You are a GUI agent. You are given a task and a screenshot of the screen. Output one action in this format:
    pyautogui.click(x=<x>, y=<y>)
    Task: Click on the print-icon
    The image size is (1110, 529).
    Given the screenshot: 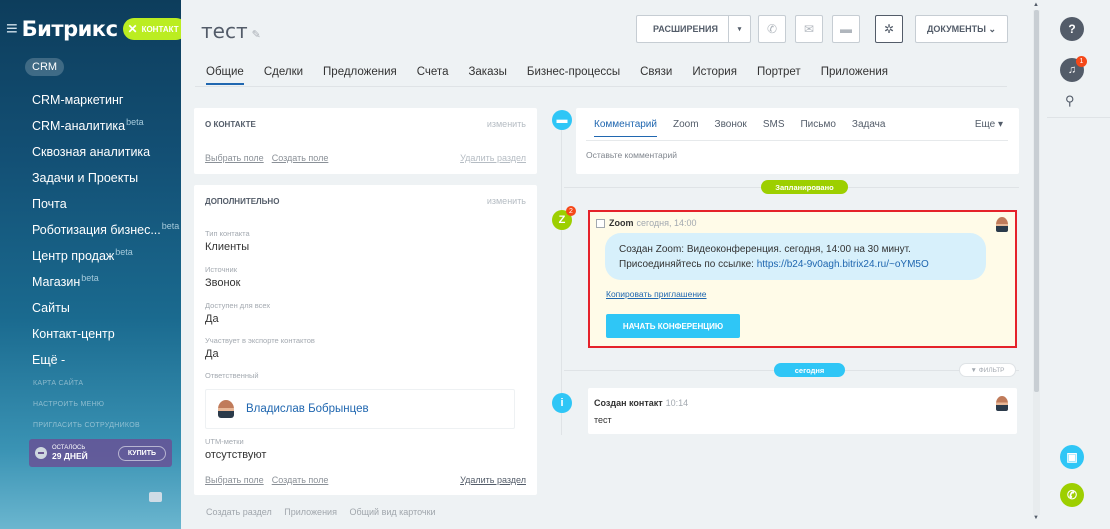 What is the action you would take?
    pyautogui.click(x=155, y=497)
    